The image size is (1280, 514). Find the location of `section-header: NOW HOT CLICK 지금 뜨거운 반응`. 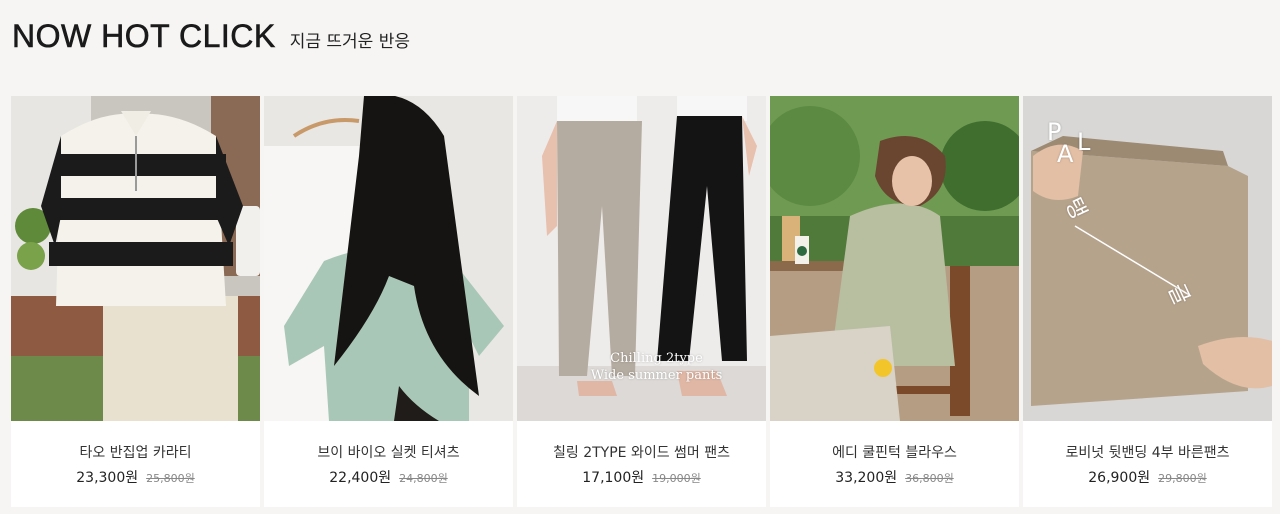

section-header: NOW HOT CLICK 지금 뜨거운 반응 is located at coordinates (211, 40).